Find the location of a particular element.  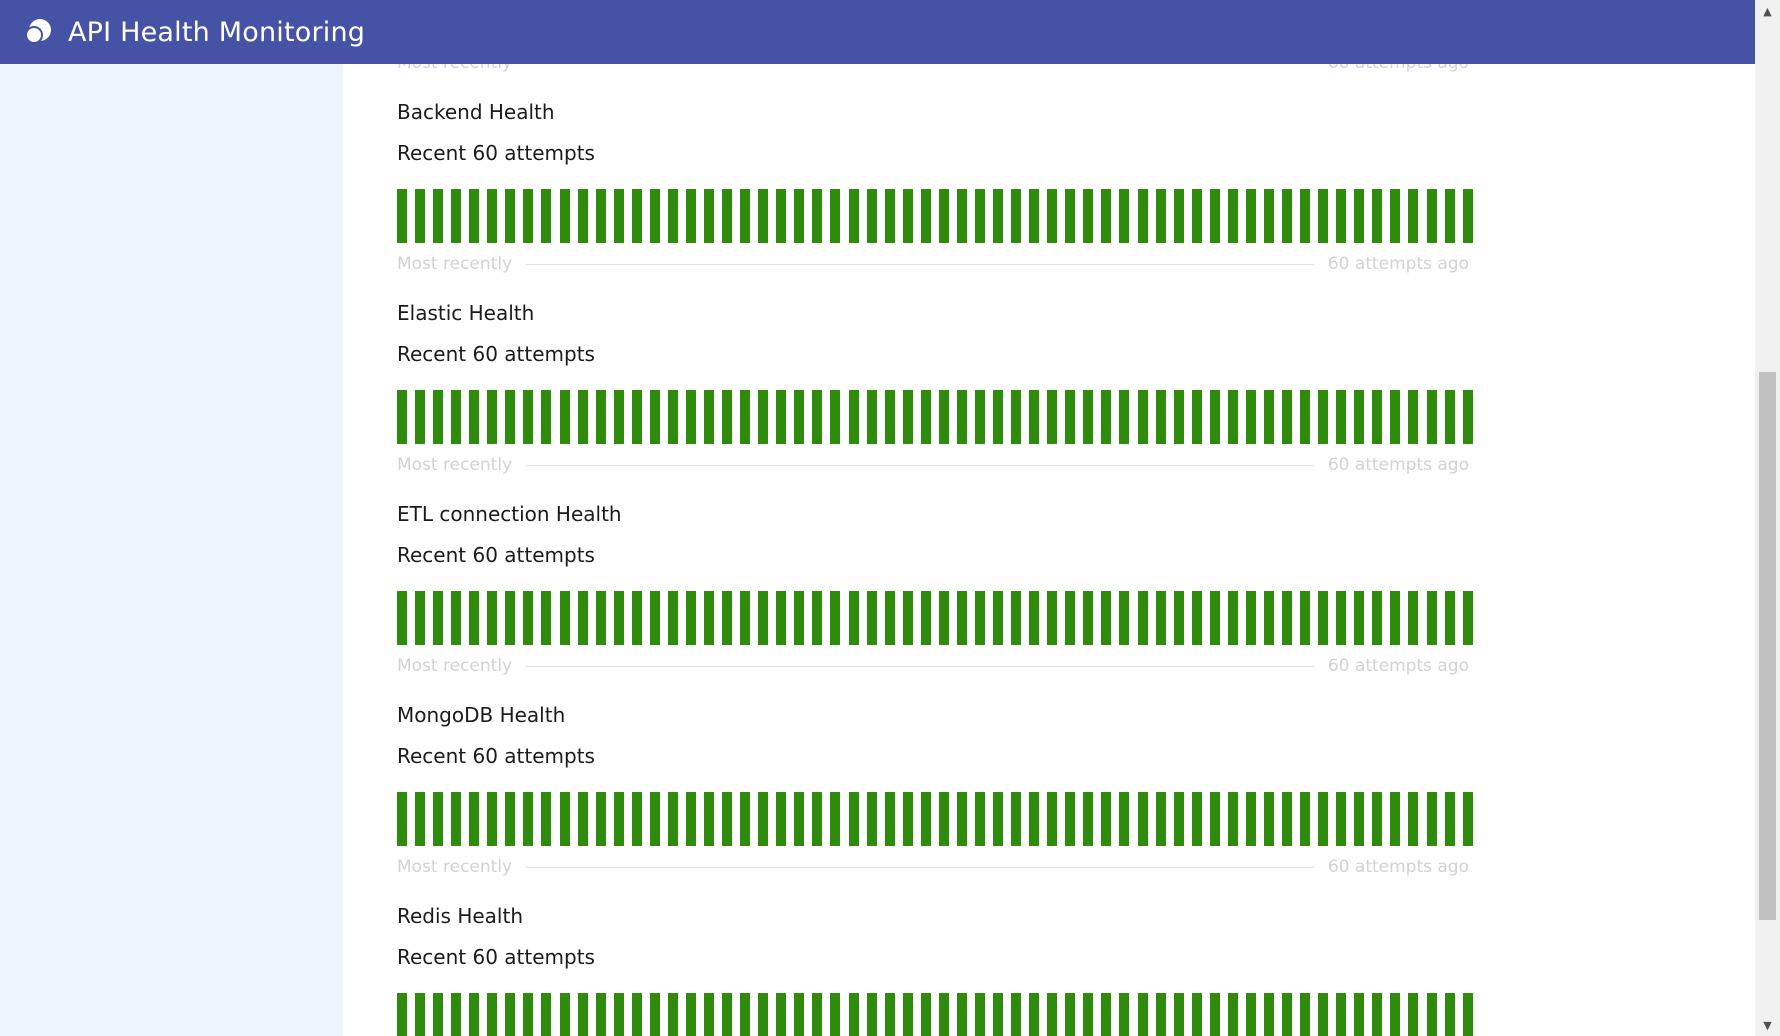

scrollbar-thumb is located at coordinates (1767, 646).